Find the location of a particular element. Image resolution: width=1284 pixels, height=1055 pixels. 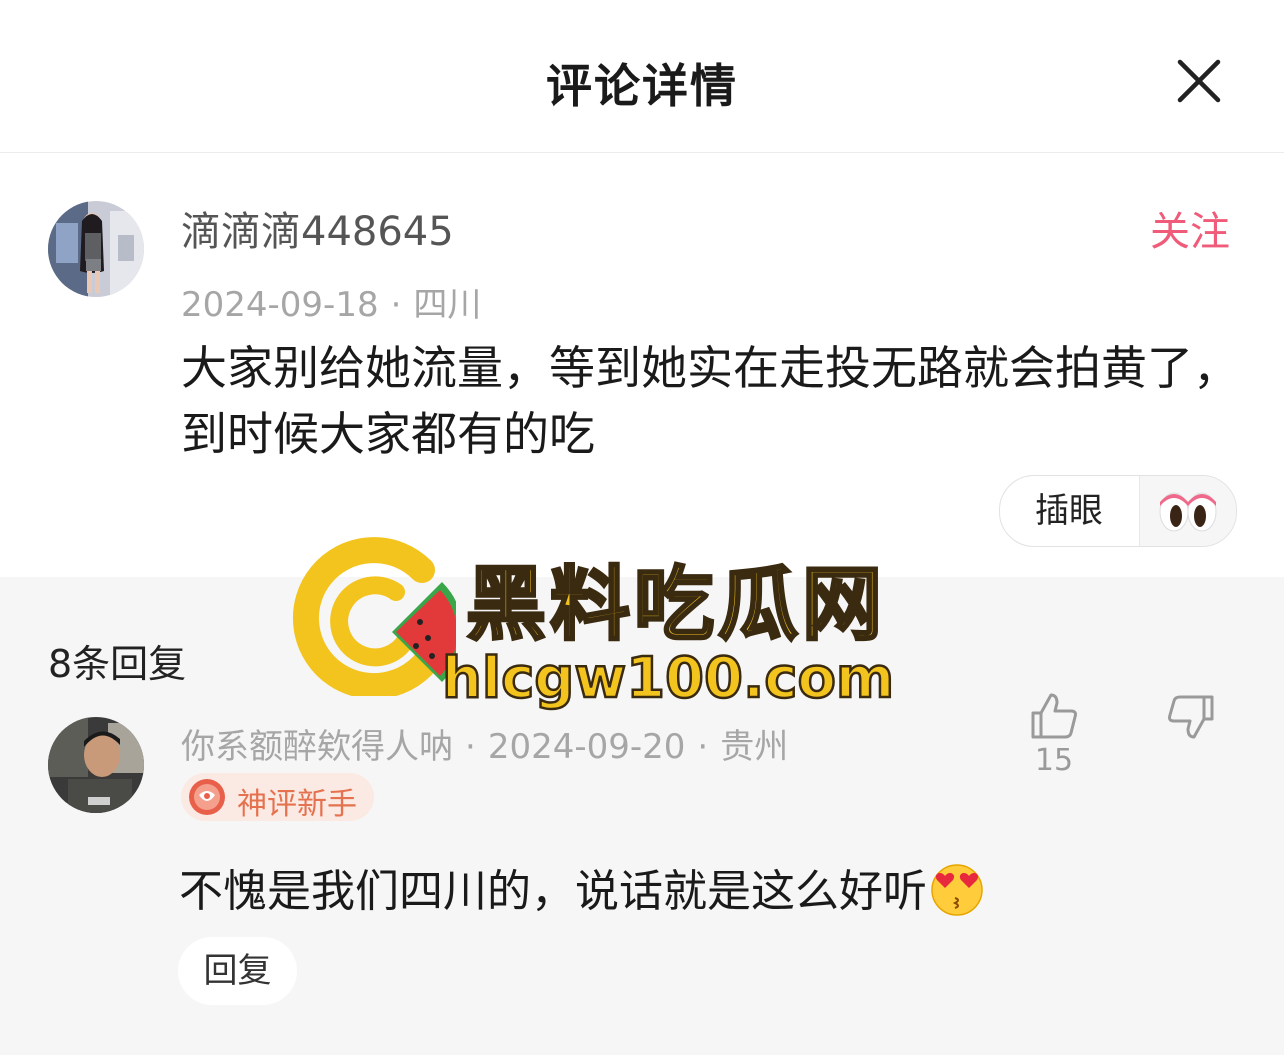

watermark-logo-icon is located at coordinates (374, 616).